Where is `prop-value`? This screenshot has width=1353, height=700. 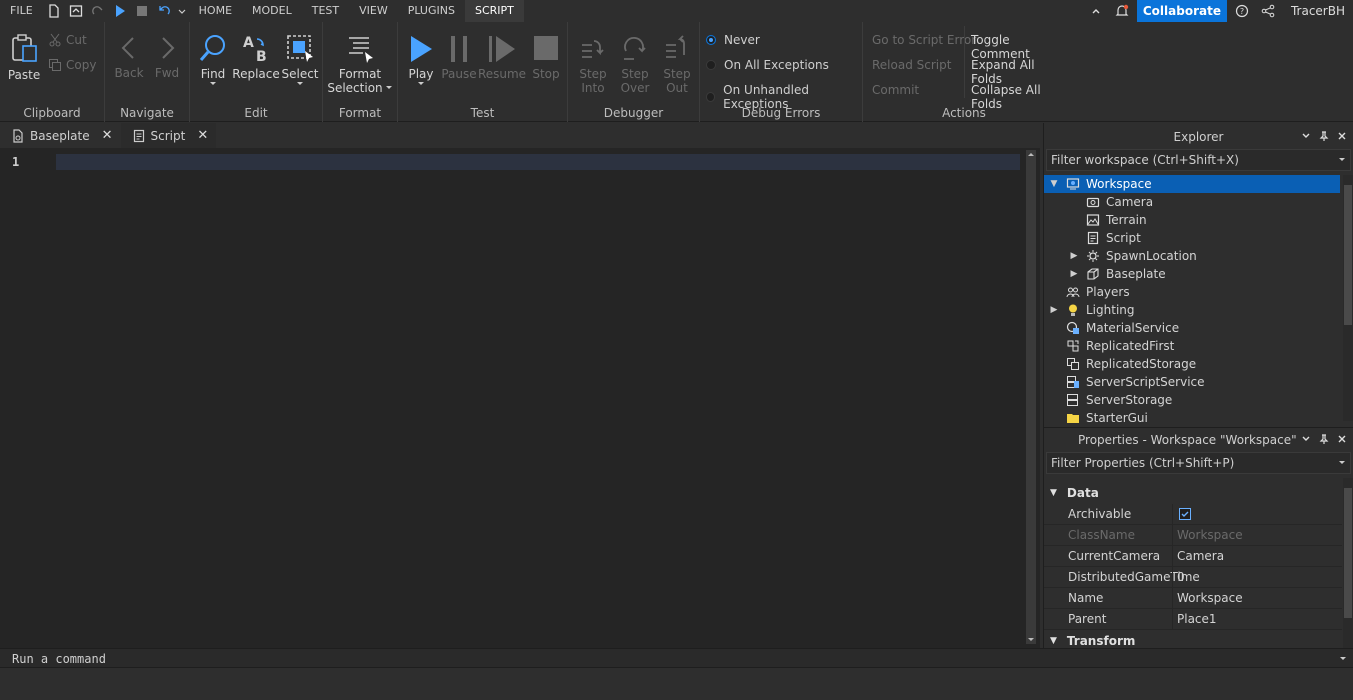
prop-value is located at coordinates (1257, 514).